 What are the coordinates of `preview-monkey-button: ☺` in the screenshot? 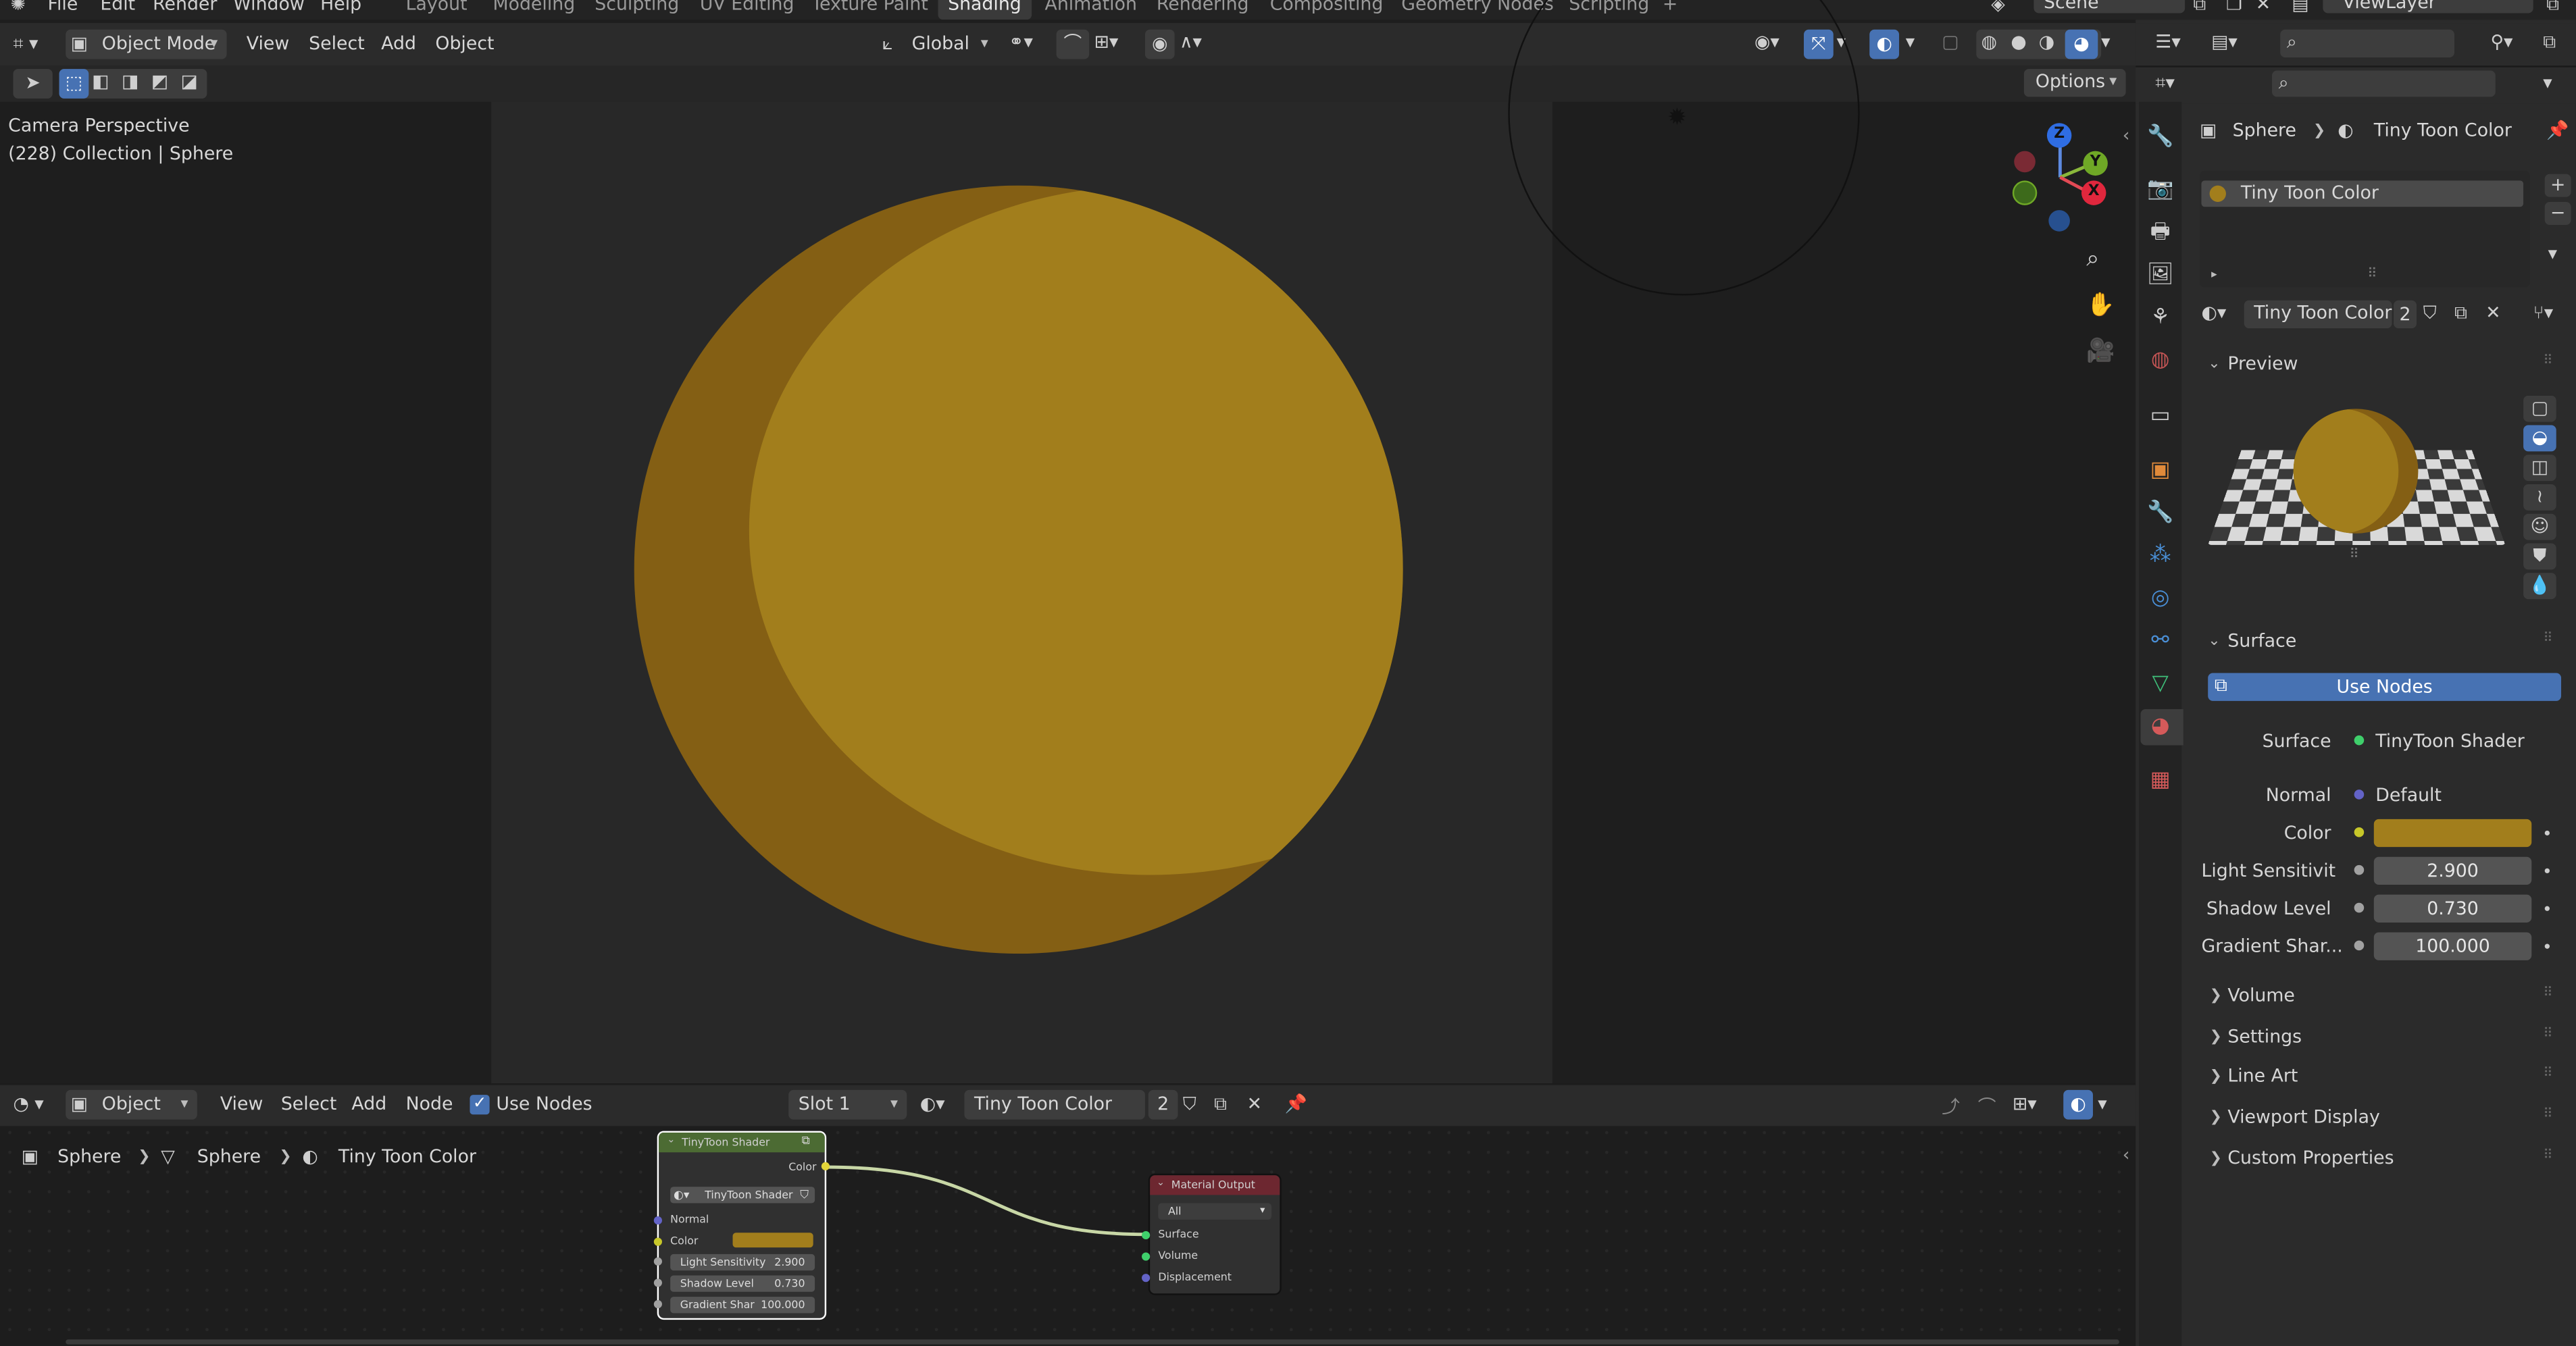 It's located at (2539, 526).